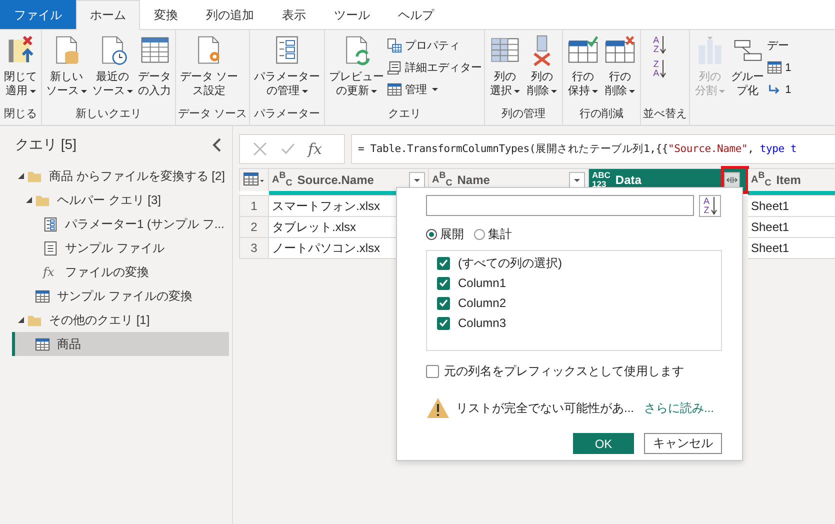  What do you see at coordinates (791, 179) in the screenshot?
I see `column-header: A$^{B}$$_{C}$ Item` at bounding box center [791, 179].